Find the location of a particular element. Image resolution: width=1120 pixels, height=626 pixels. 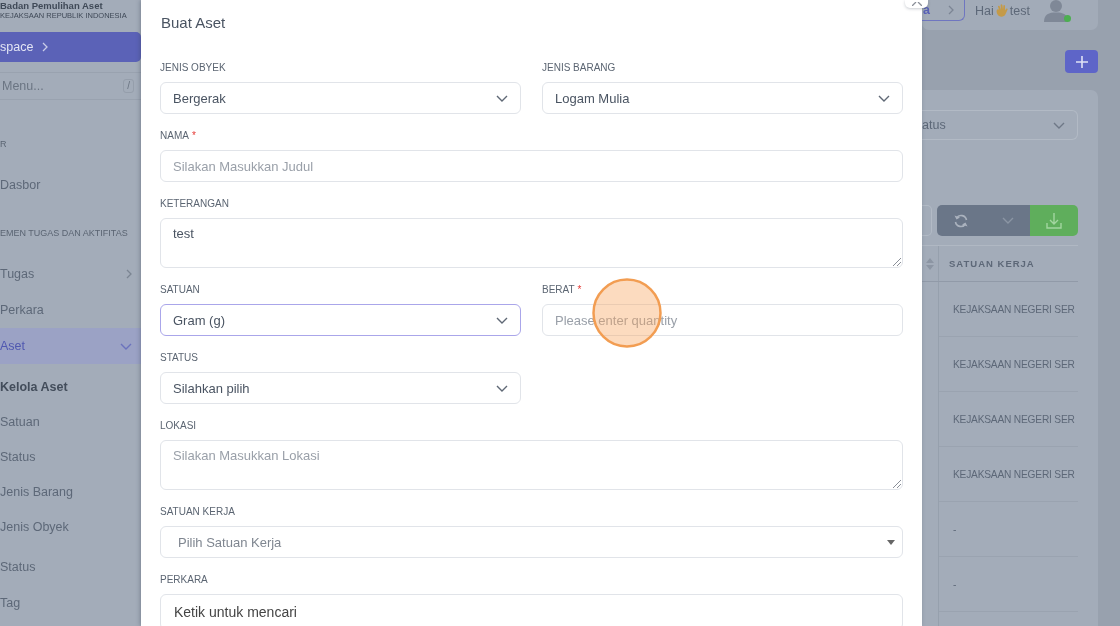

dropdown-field: Gram (g) is located at coordinates (340, 320).